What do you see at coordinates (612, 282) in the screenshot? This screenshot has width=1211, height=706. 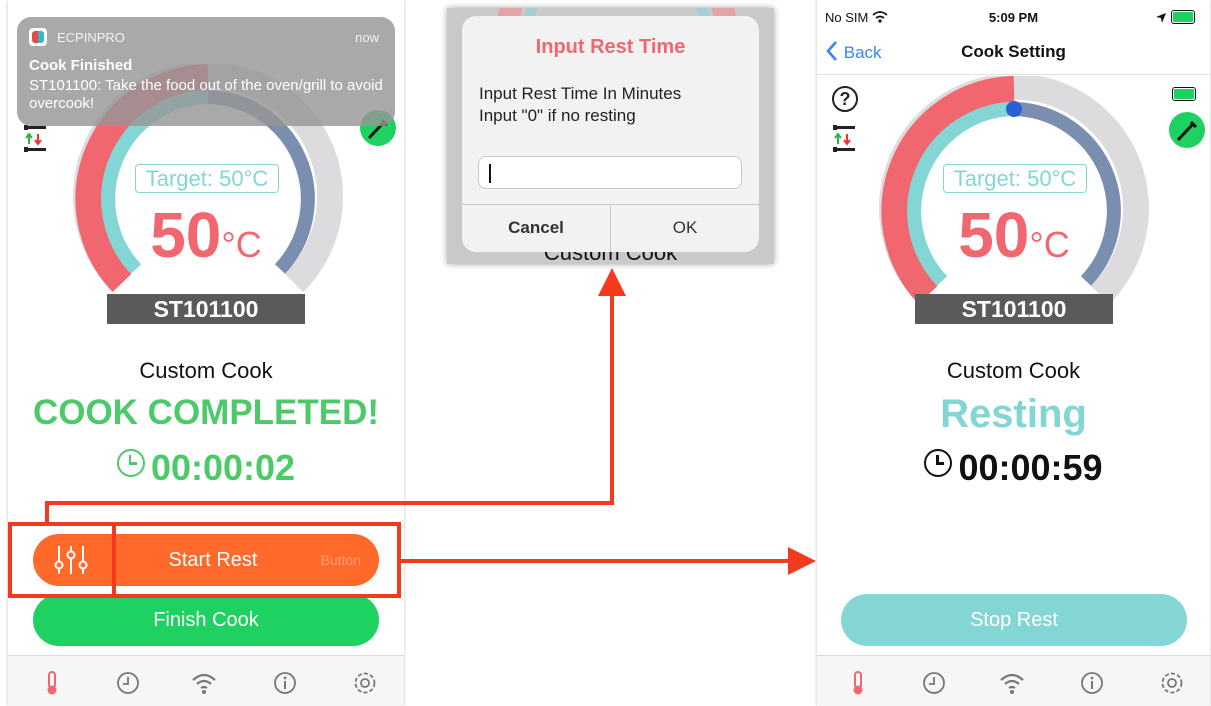 I see `arrow-to-dialog-head` at bounding box center [612, 282].